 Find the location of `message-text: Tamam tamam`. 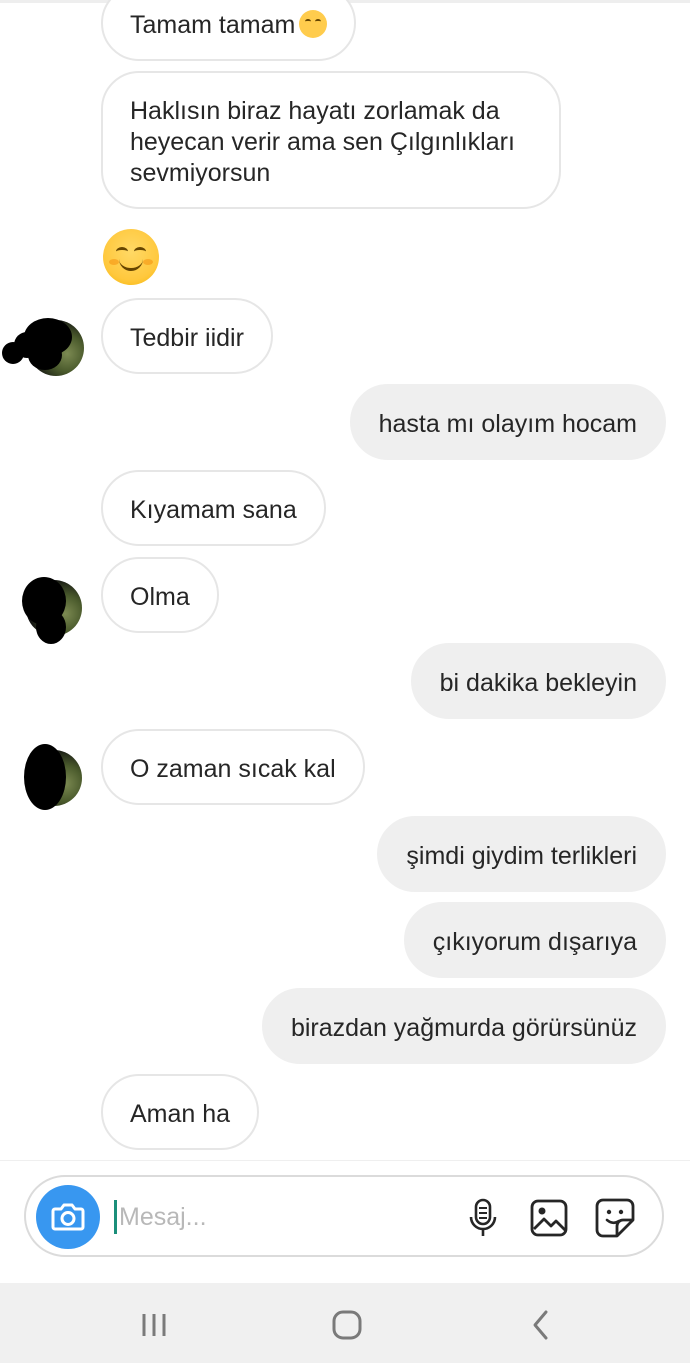

message-text: Tamam tamam is located at coordinates (213, 25).